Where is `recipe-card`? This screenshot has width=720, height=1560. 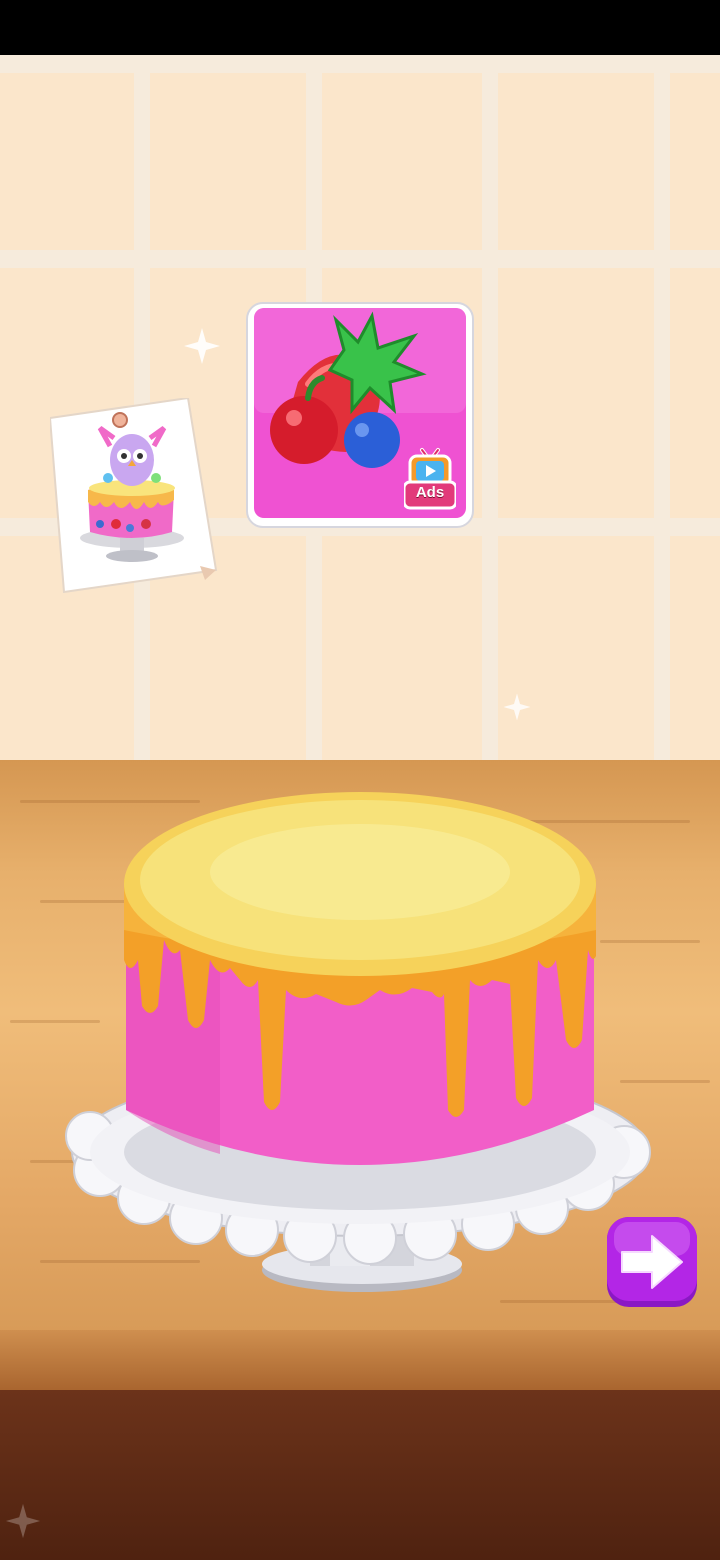 recipe-card is located at coordinates (134, 495).